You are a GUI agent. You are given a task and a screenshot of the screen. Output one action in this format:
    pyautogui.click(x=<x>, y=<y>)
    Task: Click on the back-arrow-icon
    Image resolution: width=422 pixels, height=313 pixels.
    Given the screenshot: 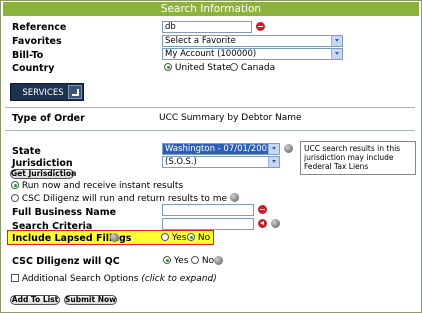 What is the action you would take?
    pyautogui.click(x=262, y=223)
    